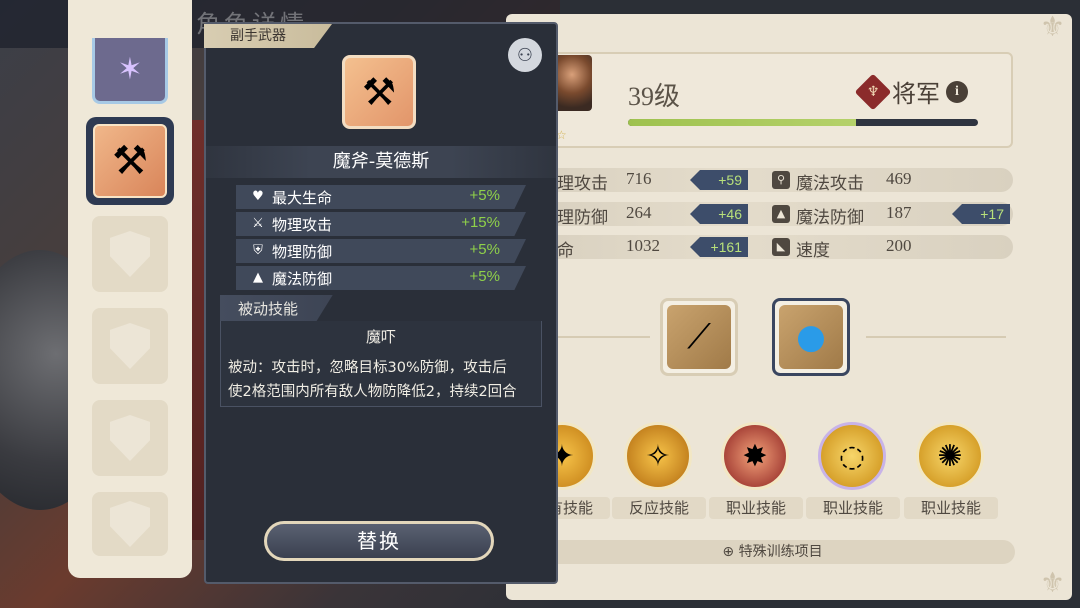  I want to click on property-label: 最大生命, so click(302, 198).